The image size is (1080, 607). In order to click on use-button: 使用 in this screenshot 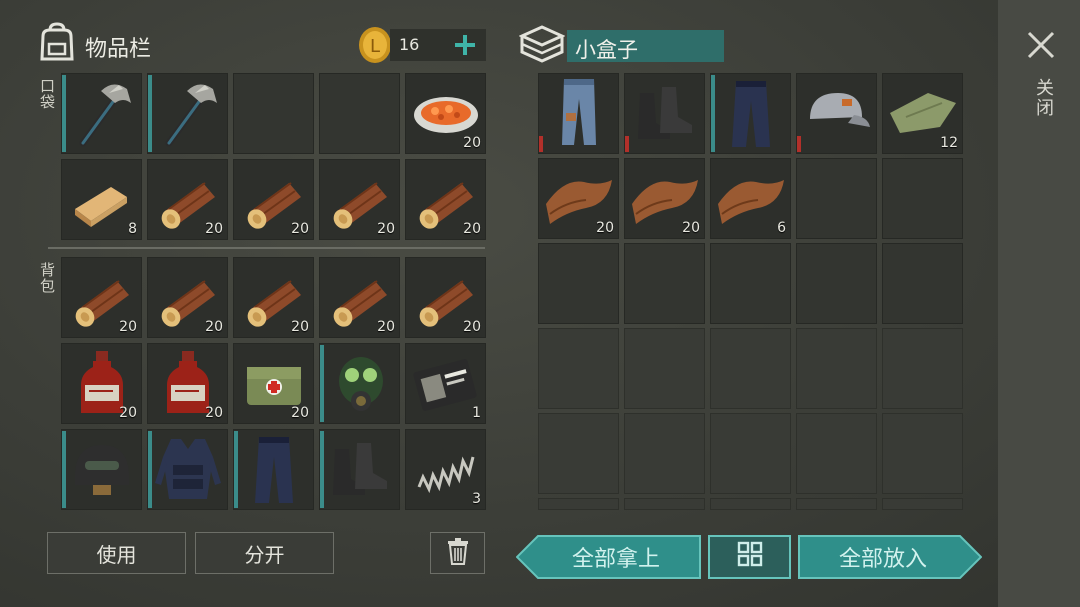, I will do `click(116, 553)`.